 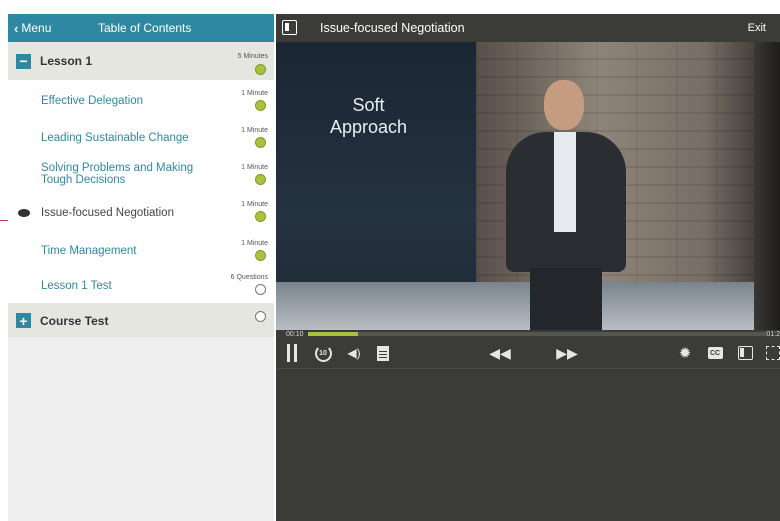 I want to click on cc-icon: CC, so click(x=715, y=353).